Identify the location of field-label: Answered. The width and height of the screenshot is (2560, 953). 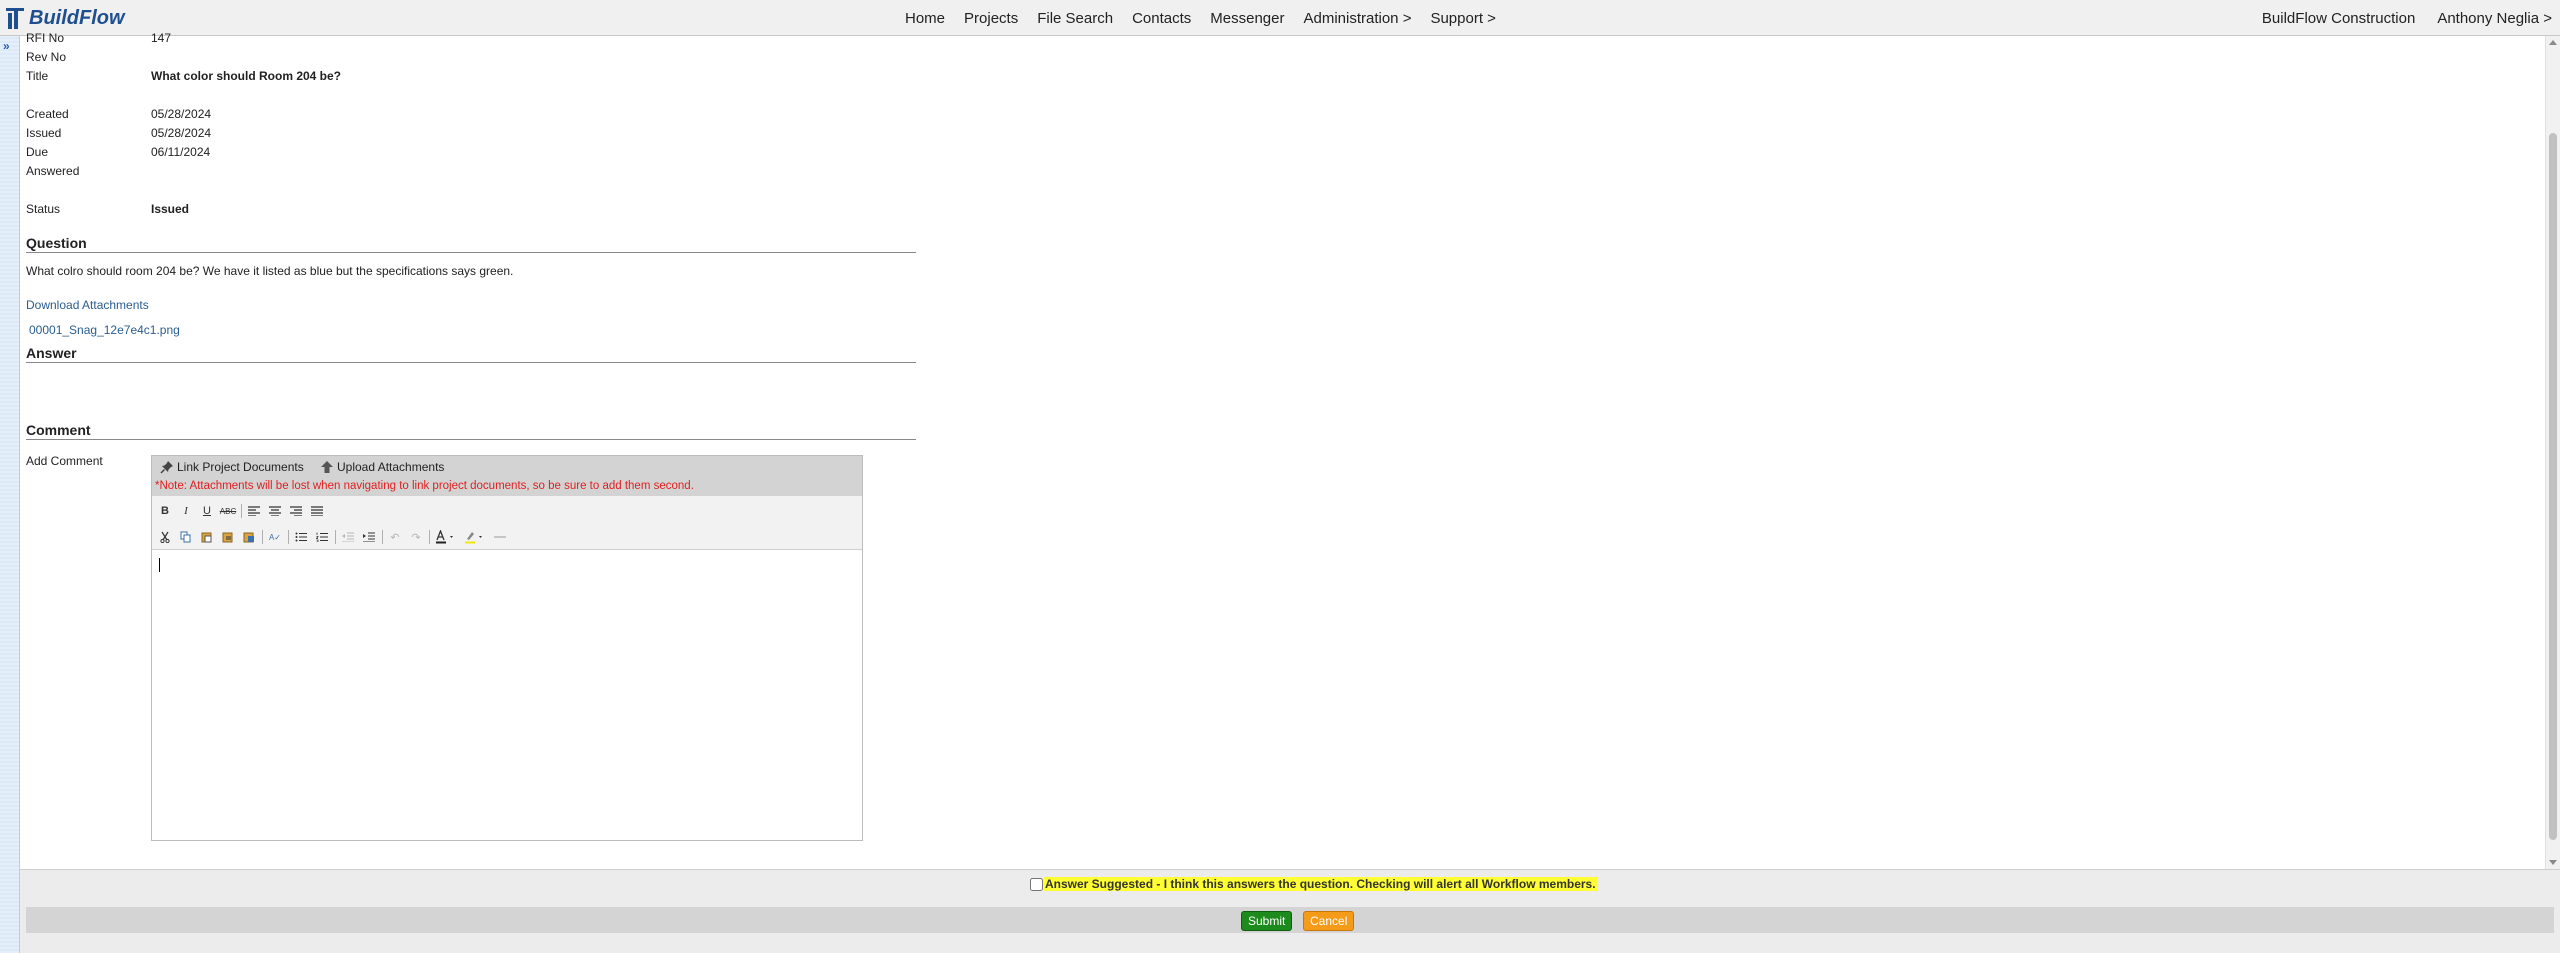
(53, 171).